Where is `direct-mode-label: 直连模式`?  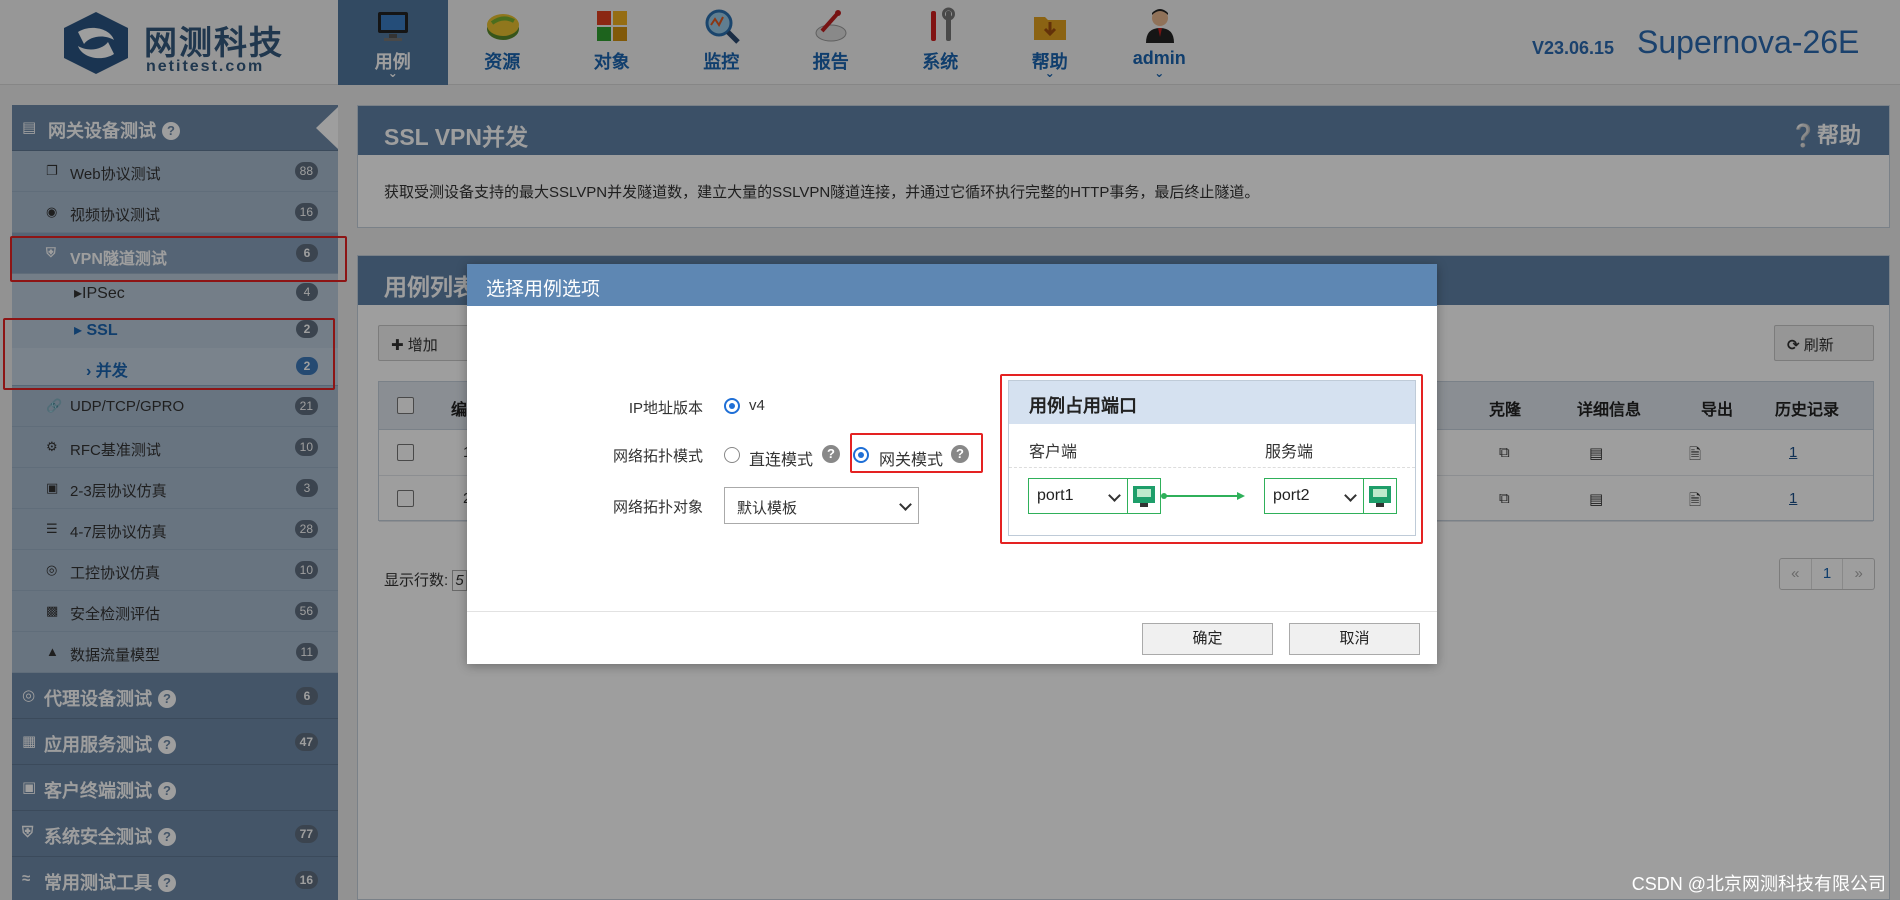 direct-mode-label: 直连模式 is located at coordinates (781, 460).